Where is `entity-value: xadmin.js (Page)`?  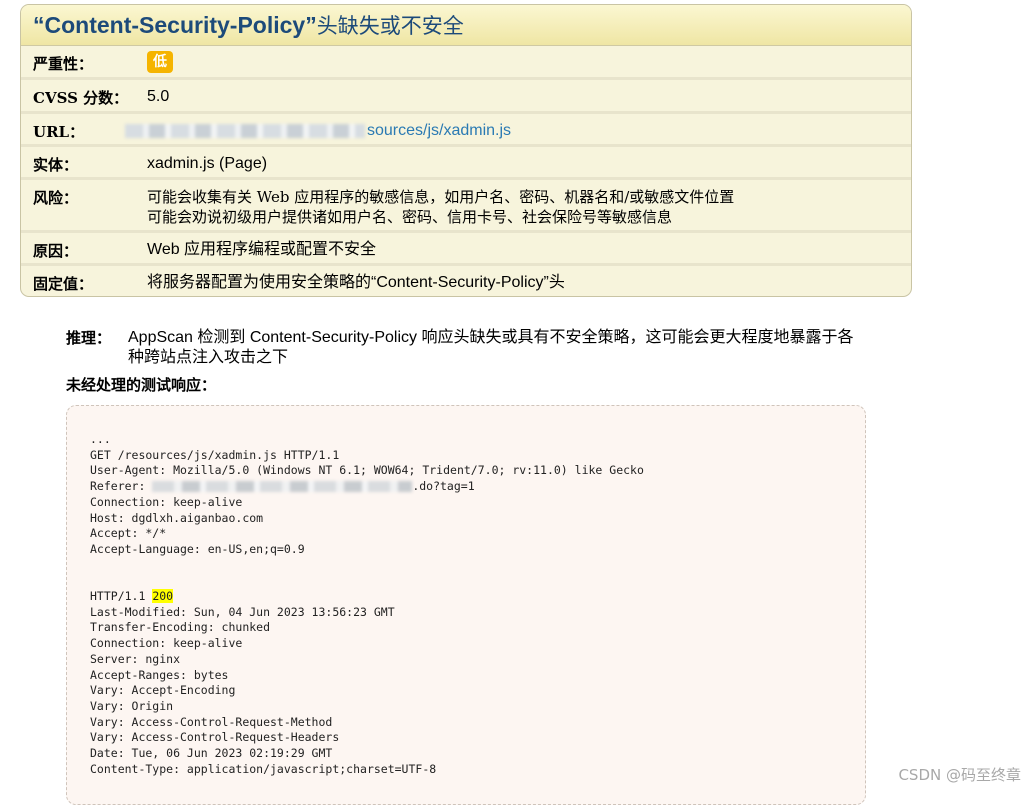 entity-value: xadmin.js (Page) is located at coordinates (207, 163).